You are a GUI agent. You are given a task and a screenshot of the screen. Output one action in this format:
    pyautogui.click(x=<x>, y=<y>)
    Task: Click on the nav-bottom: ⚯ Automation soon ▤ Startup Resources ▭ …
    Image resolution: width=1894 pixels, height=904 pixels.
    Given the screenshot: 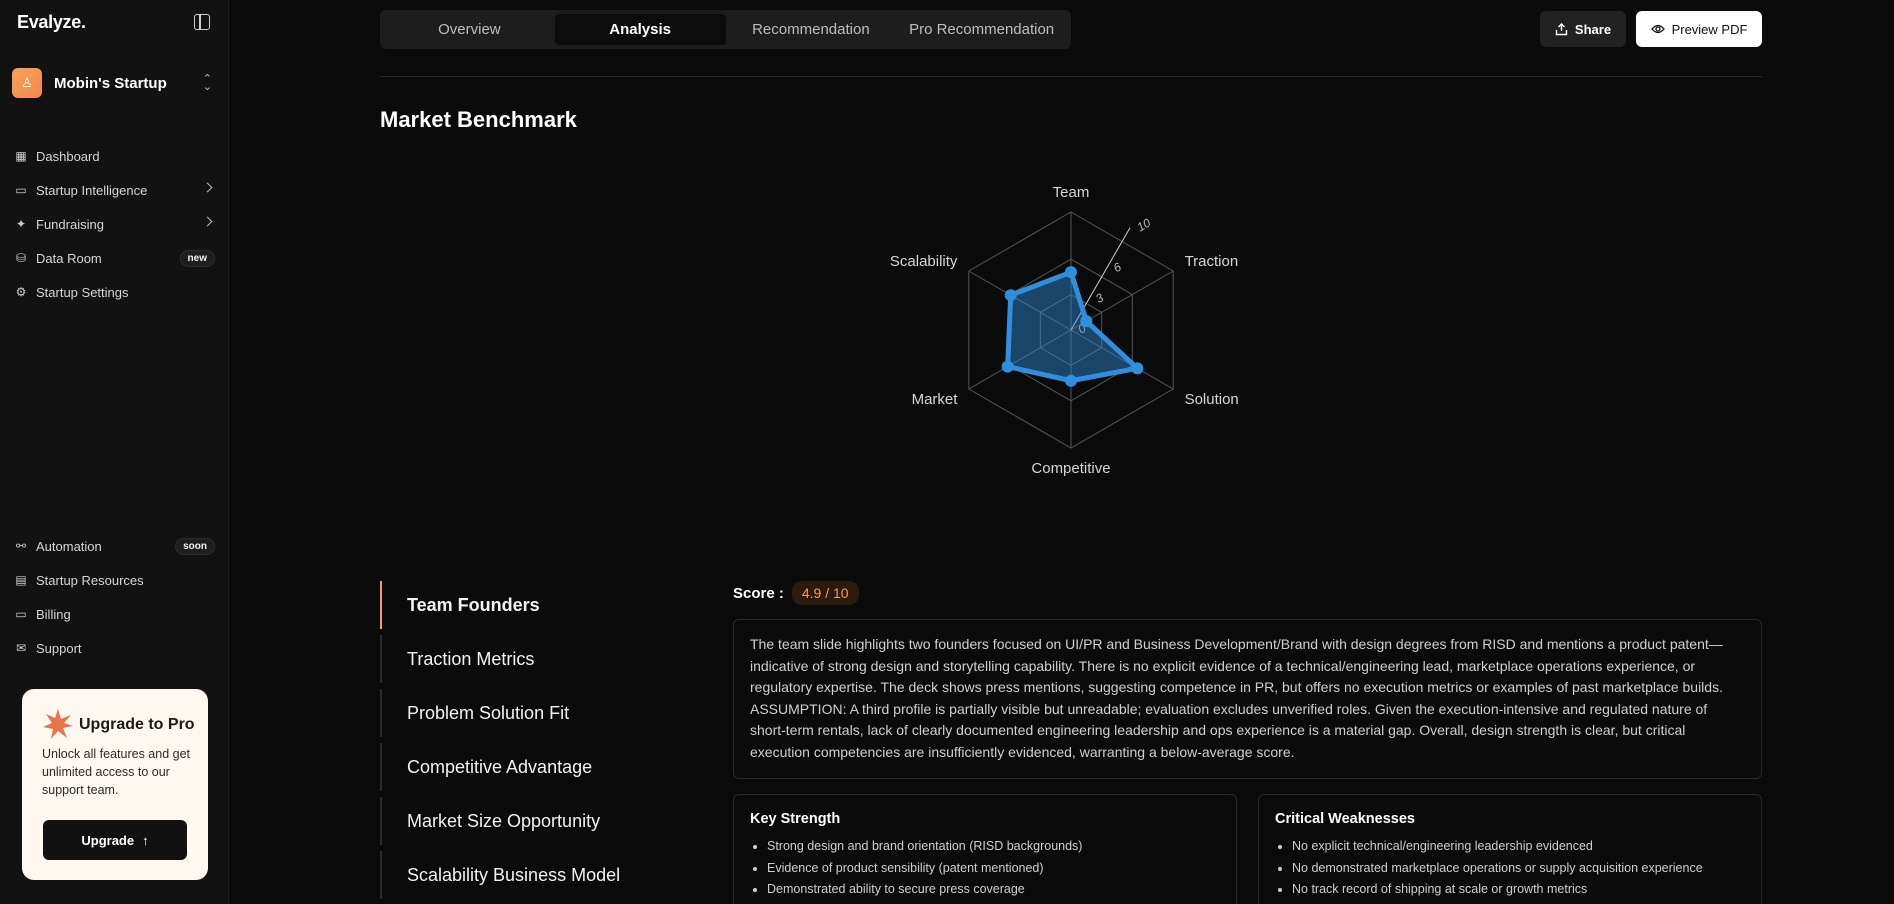 What is the action you would take?
    pyautogui.click(x=114, y=597)
    